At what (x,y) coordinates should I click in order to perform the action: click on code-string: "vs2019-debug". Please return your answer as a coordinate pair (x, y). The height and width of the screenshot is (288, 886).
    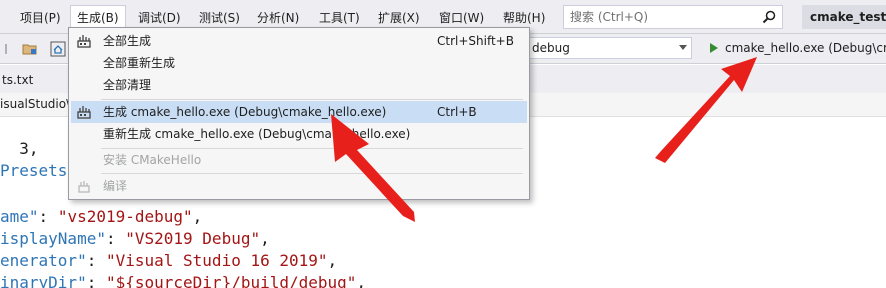
    Looking at the image, I should click on (125, 216).